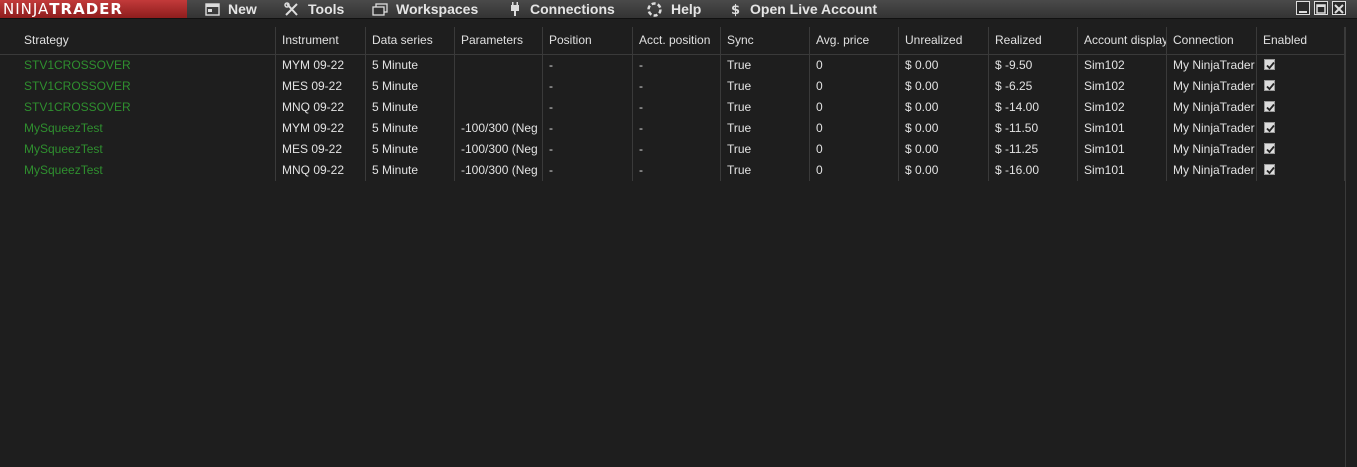 This screenshot has height=467, width=1357. What do you see at coordinates (326, 8) in the screenshot?
I see `menu-tools-label: Tools` at bounding box center [326, 8].